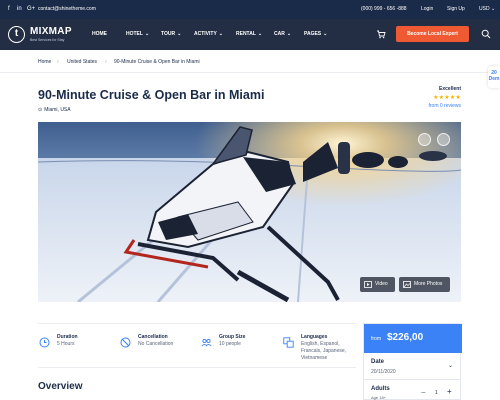 The width and height of the screenshot is (500, 400). What do you see at coordinates (67, 9) in the screenshot?
I see `contact-email-link: contact@shinetheme.com` at bounding box center [67, 9].